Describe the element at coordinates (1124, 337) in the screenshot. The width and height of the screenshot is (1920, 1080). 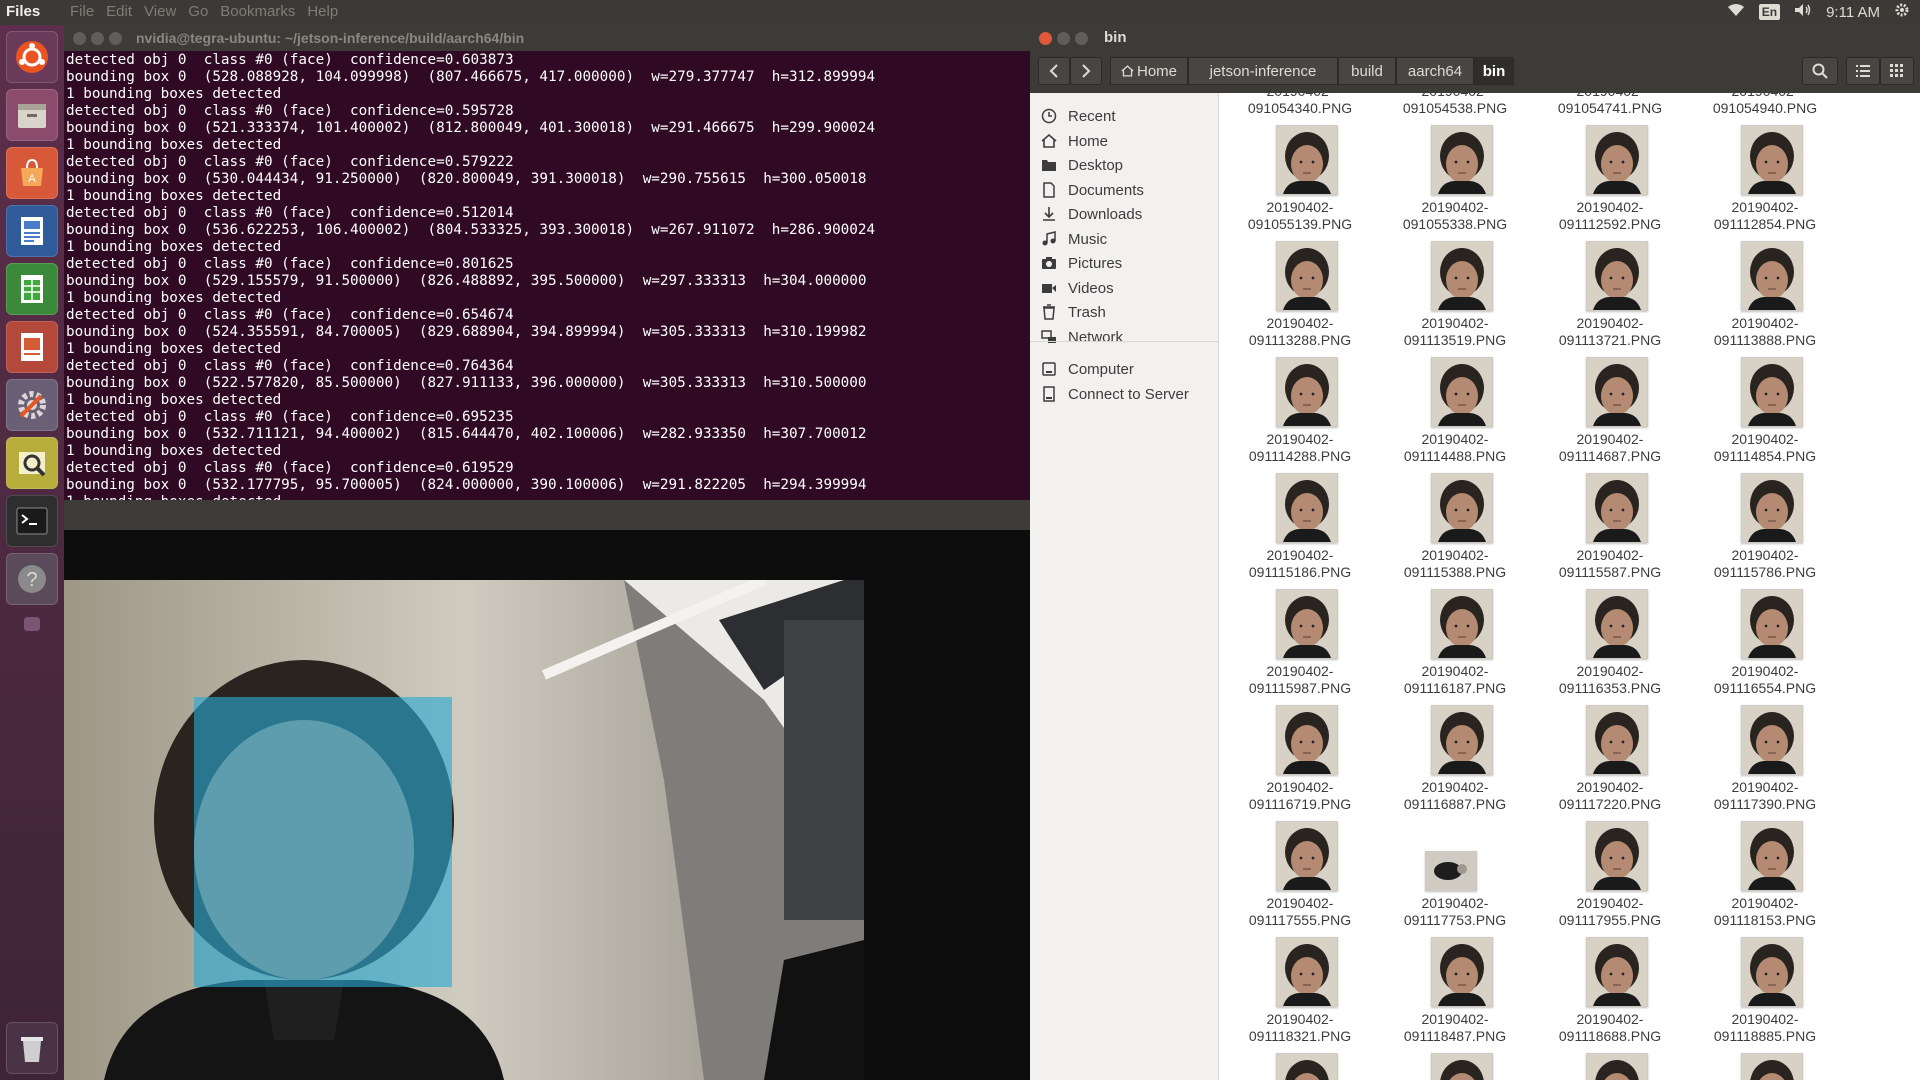
I see `sidebar-item-network: Network` at that location.